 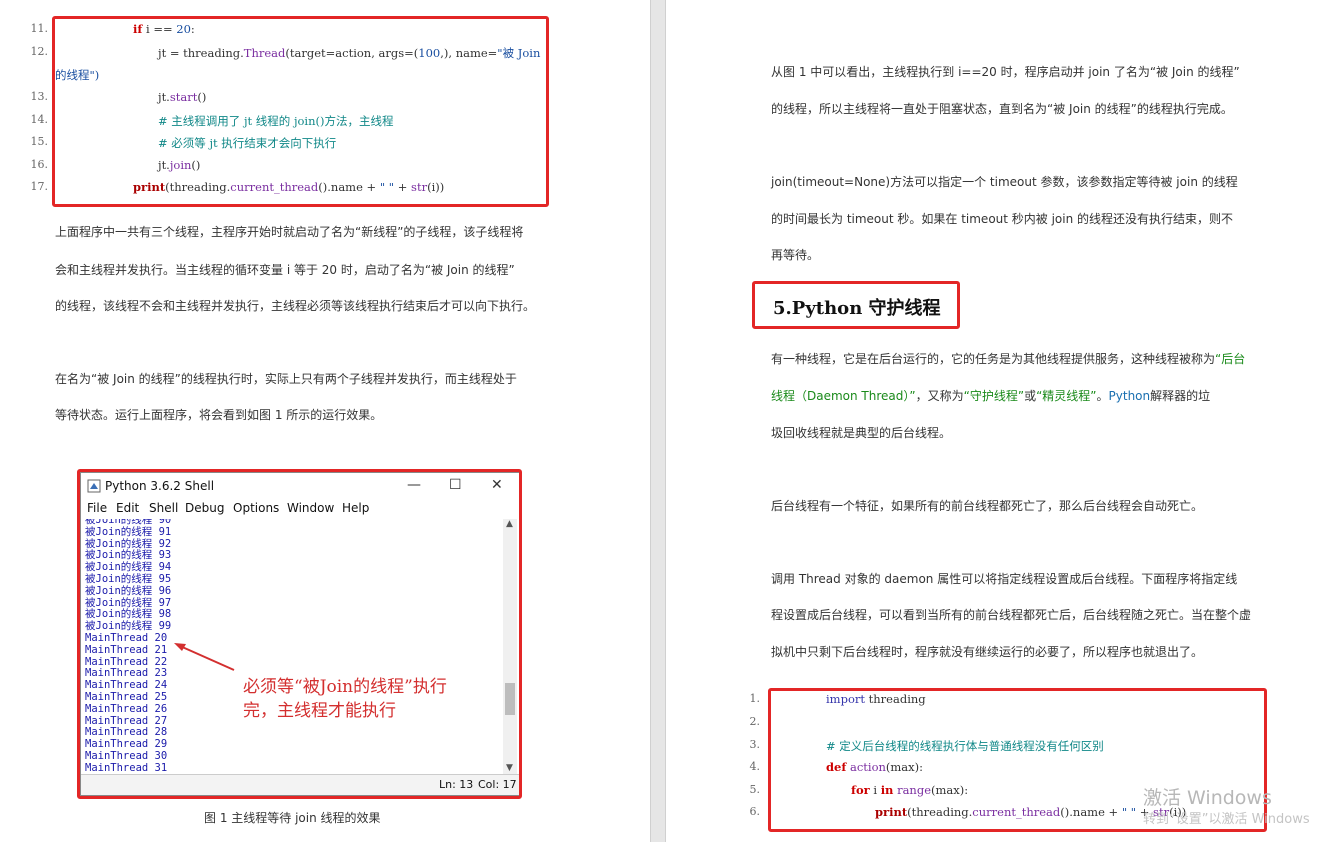 I want to click on para-3-text-d: ，又称为, so click(x=939, y=396).